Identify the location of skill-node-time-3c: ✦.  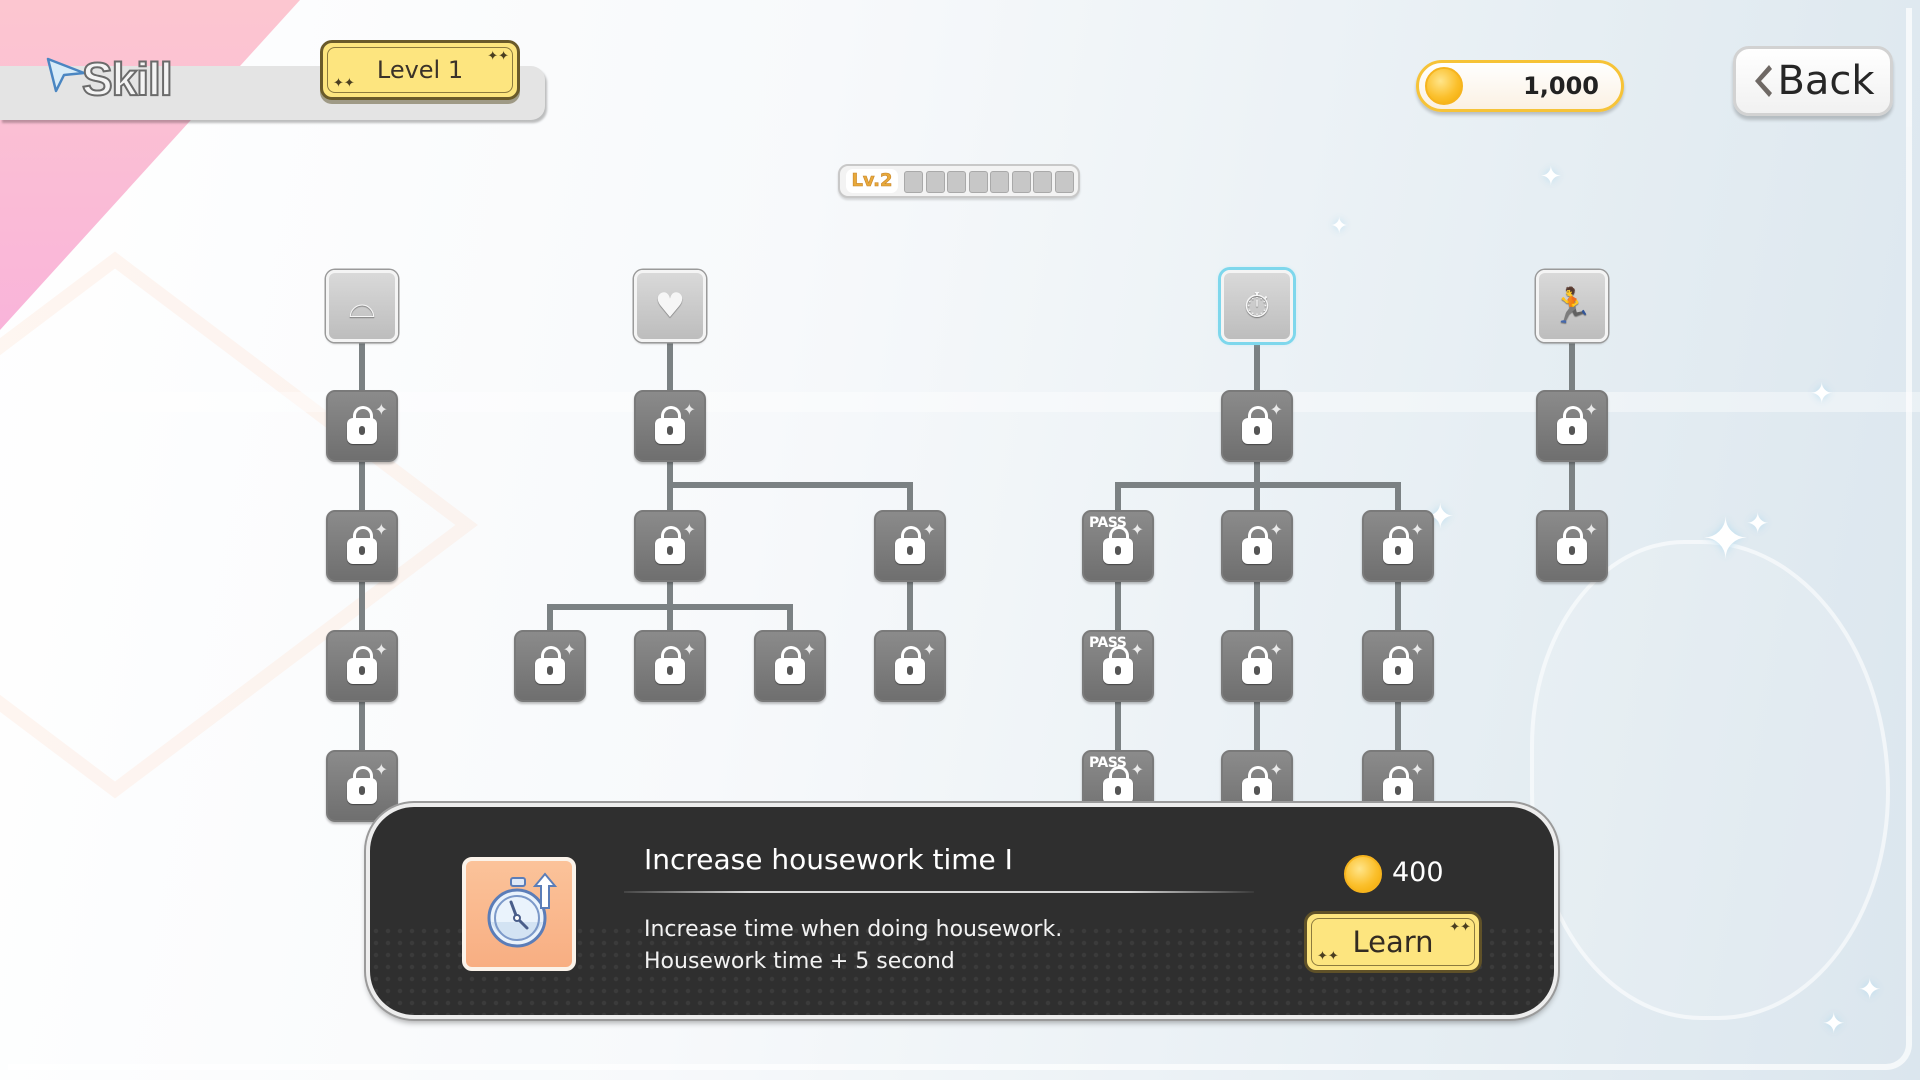
(1398, 666).